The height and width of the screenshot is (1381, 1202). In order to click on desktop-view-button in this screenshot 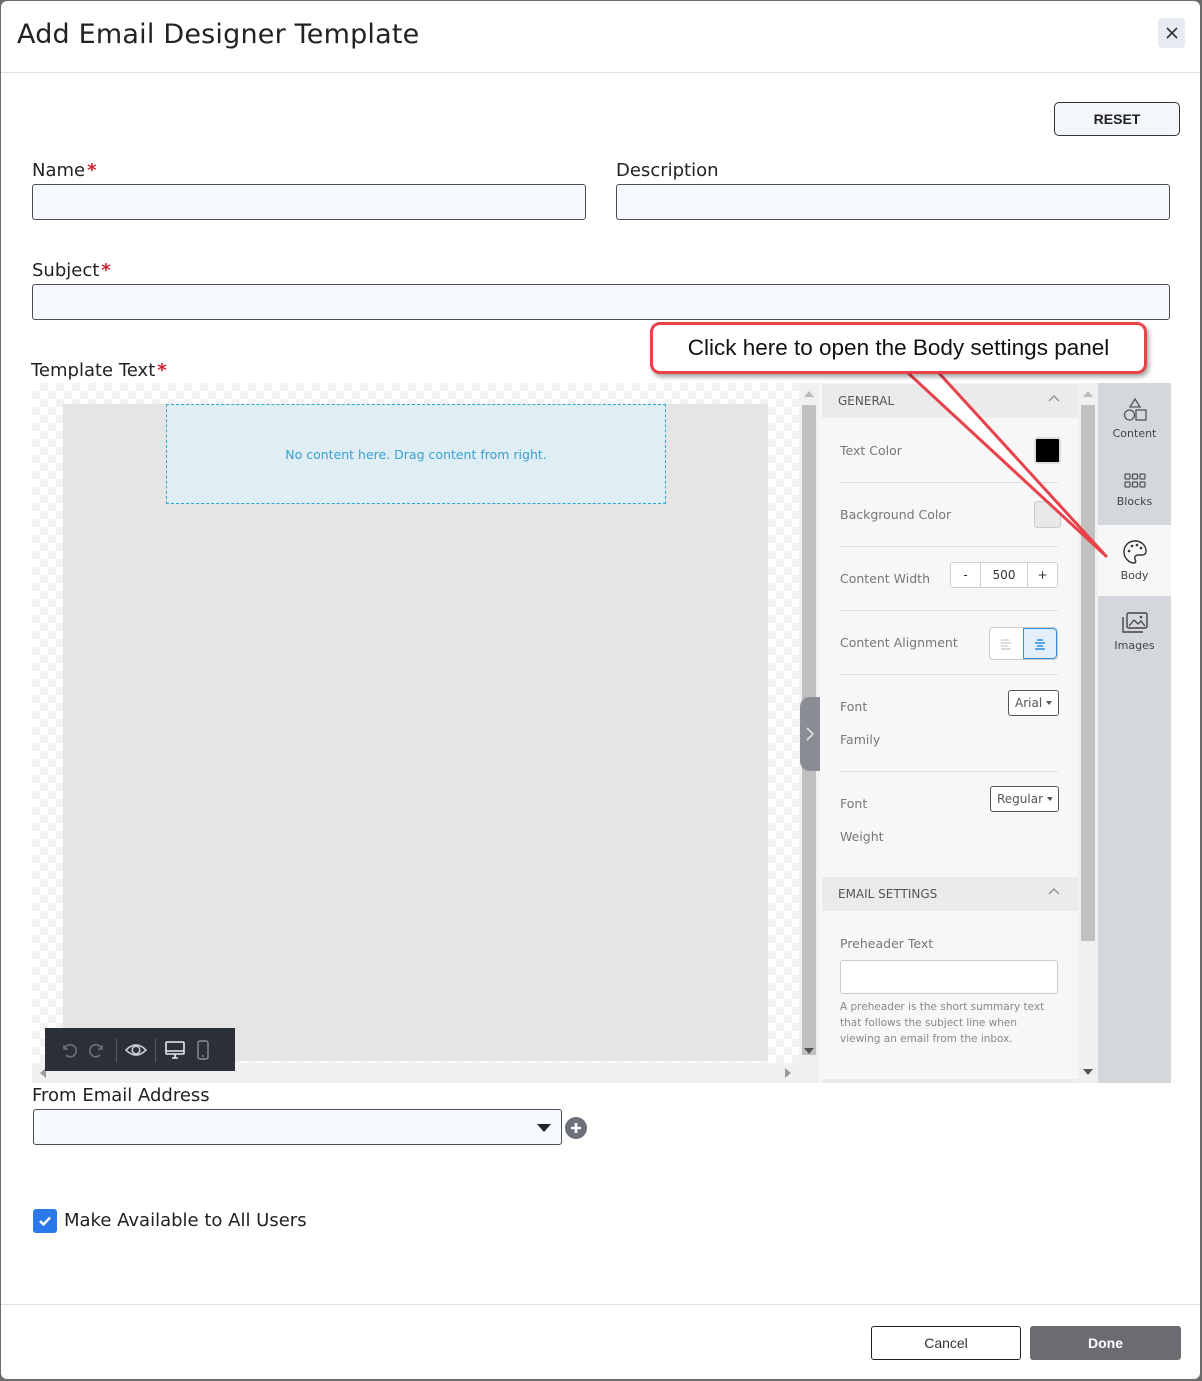, I will do `click(175, 1050)`.